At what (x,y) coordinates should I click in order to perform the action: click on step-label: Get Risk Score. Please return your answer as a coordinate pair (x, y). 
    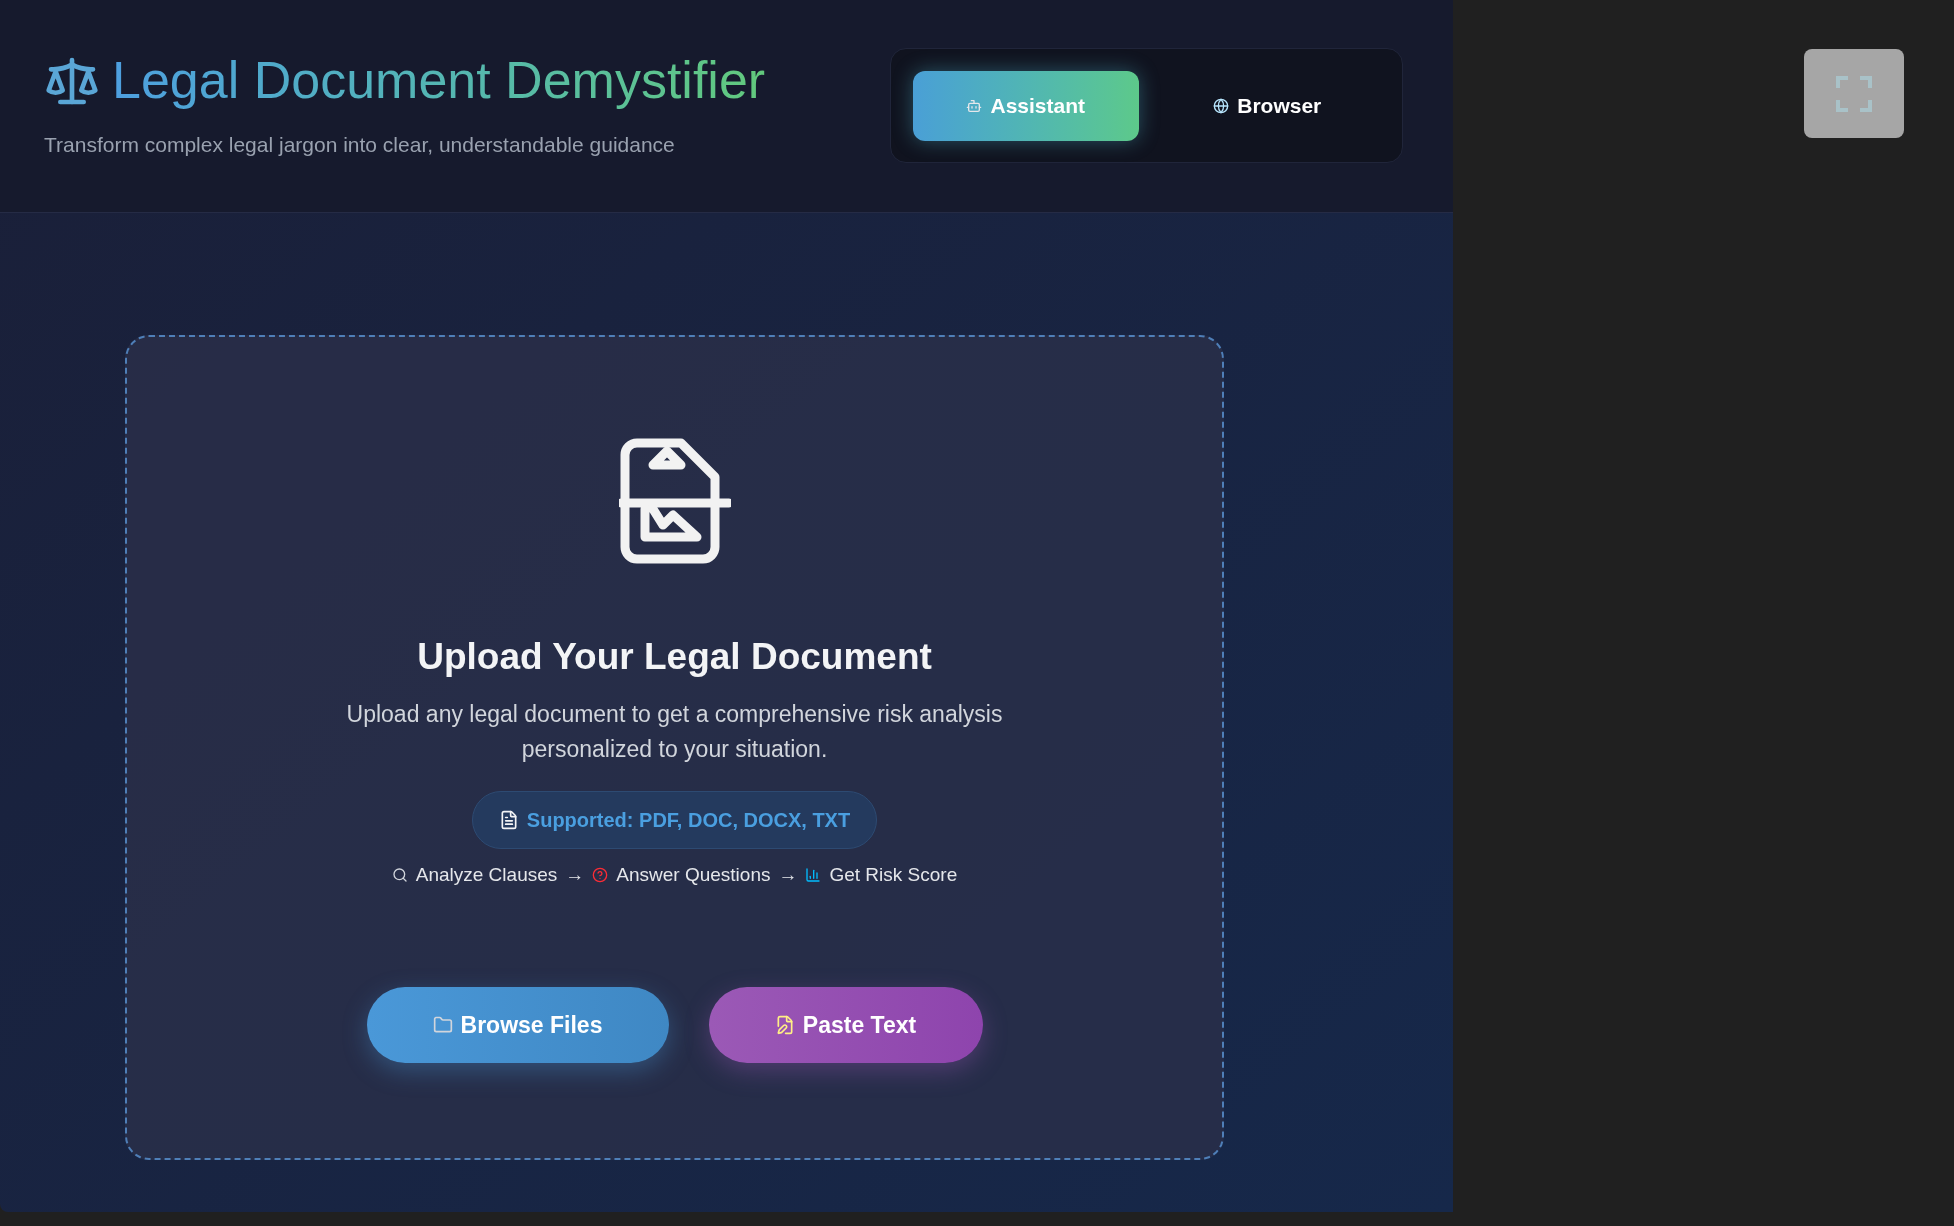
    Looking at the image, I should click on (893, 874).